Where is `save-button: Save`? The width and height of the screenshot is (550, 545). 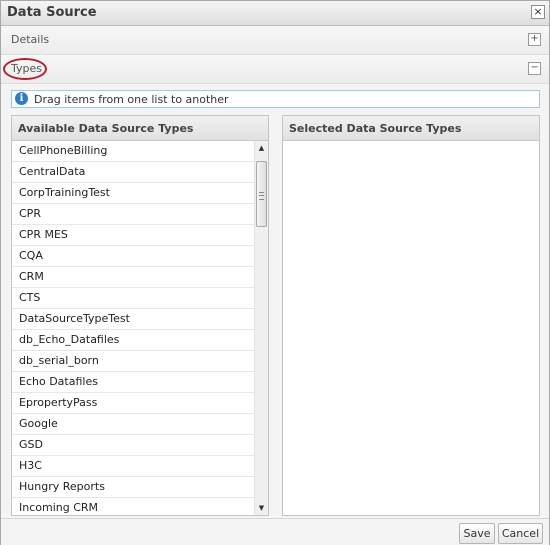 save-button: Save is located at coordinates (477, 533).